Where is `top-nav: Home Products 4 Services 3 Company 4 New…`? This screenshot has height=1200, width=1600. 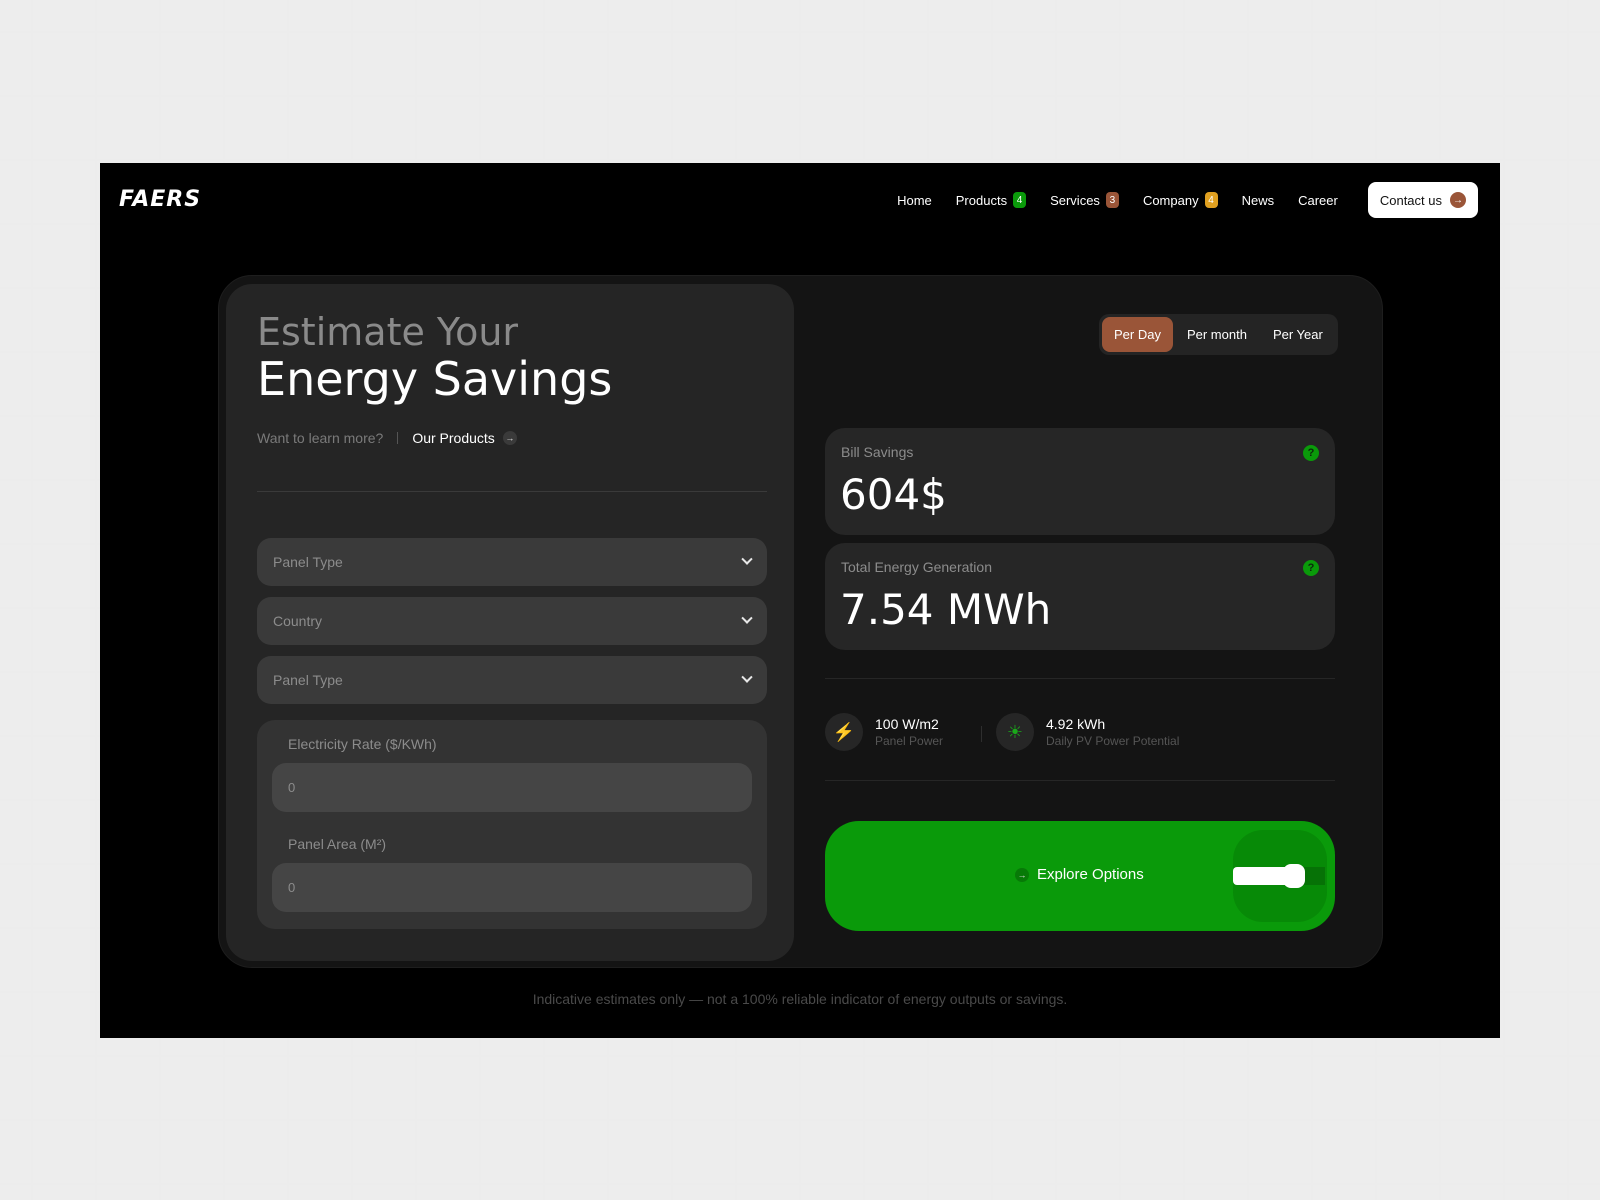 top-nav: Home Products 4 Services 3 Company 4 New… is located at coordinates (1187, 200).